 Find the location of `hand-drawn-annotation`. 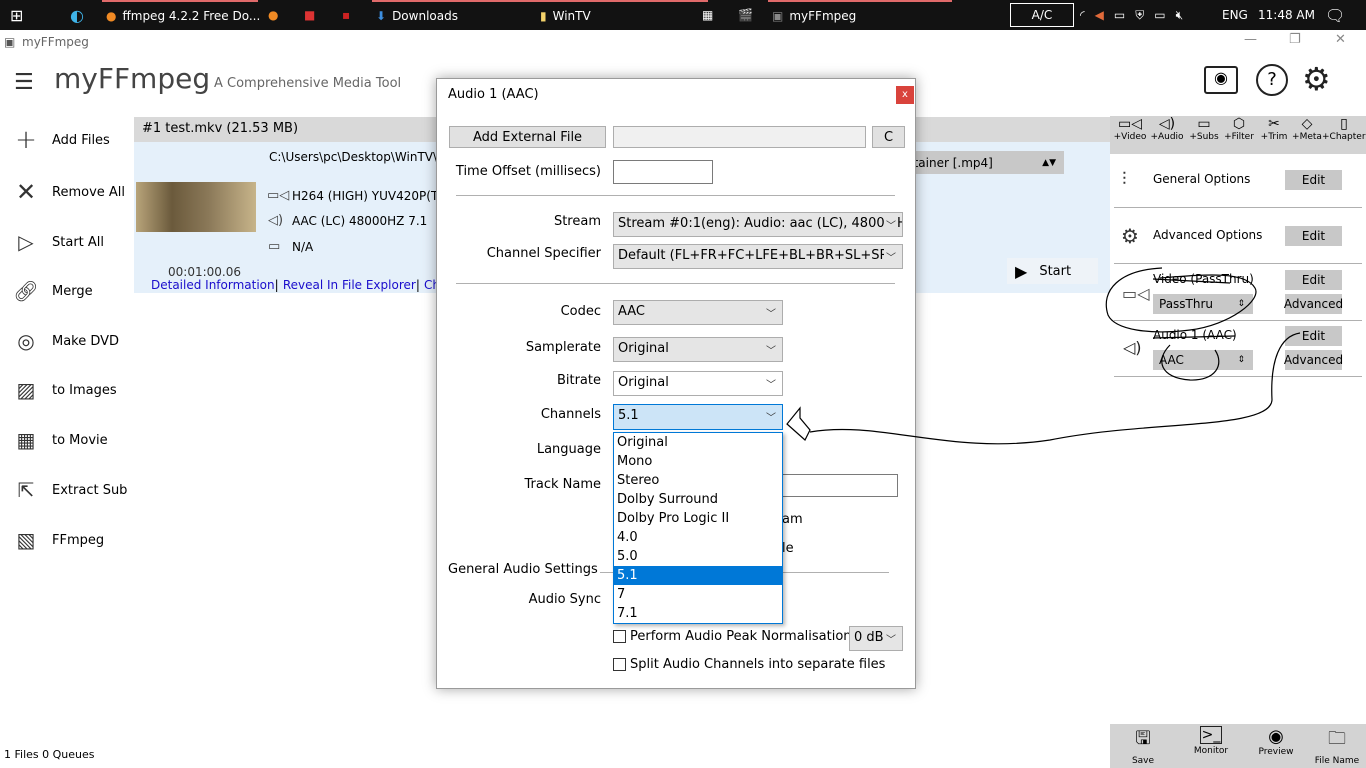

hand-drawn-annotation is located at coordinates (1043, 356).